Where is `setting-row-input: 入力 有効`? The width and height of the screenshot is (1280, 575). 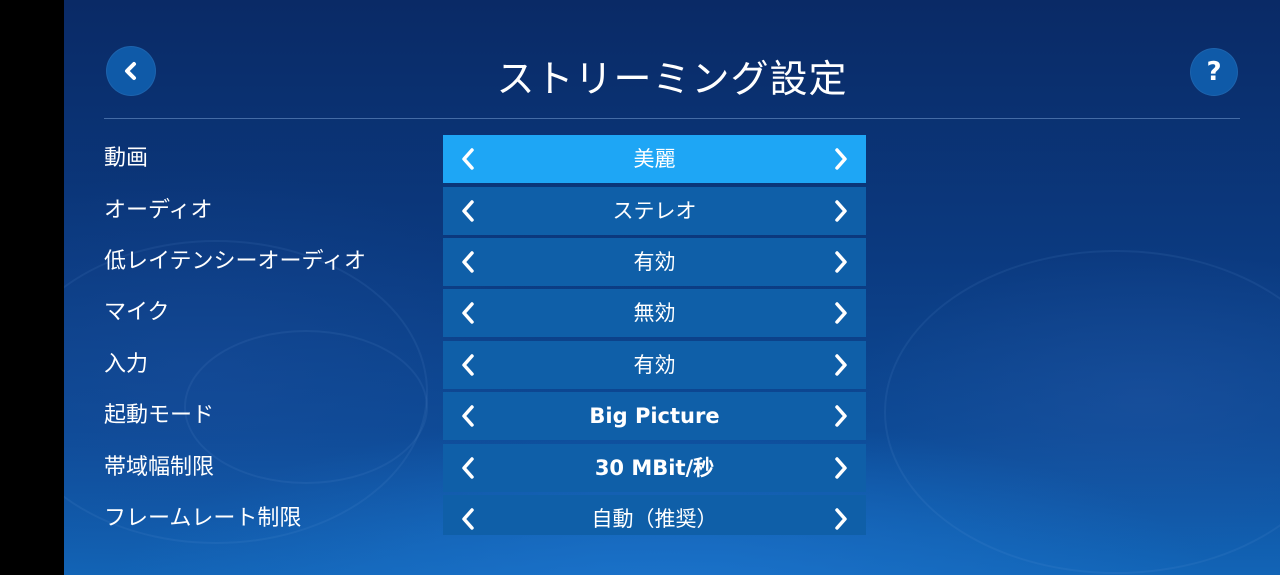
setting-row-input: 入力 有効 is located at coordinates (672, 365).